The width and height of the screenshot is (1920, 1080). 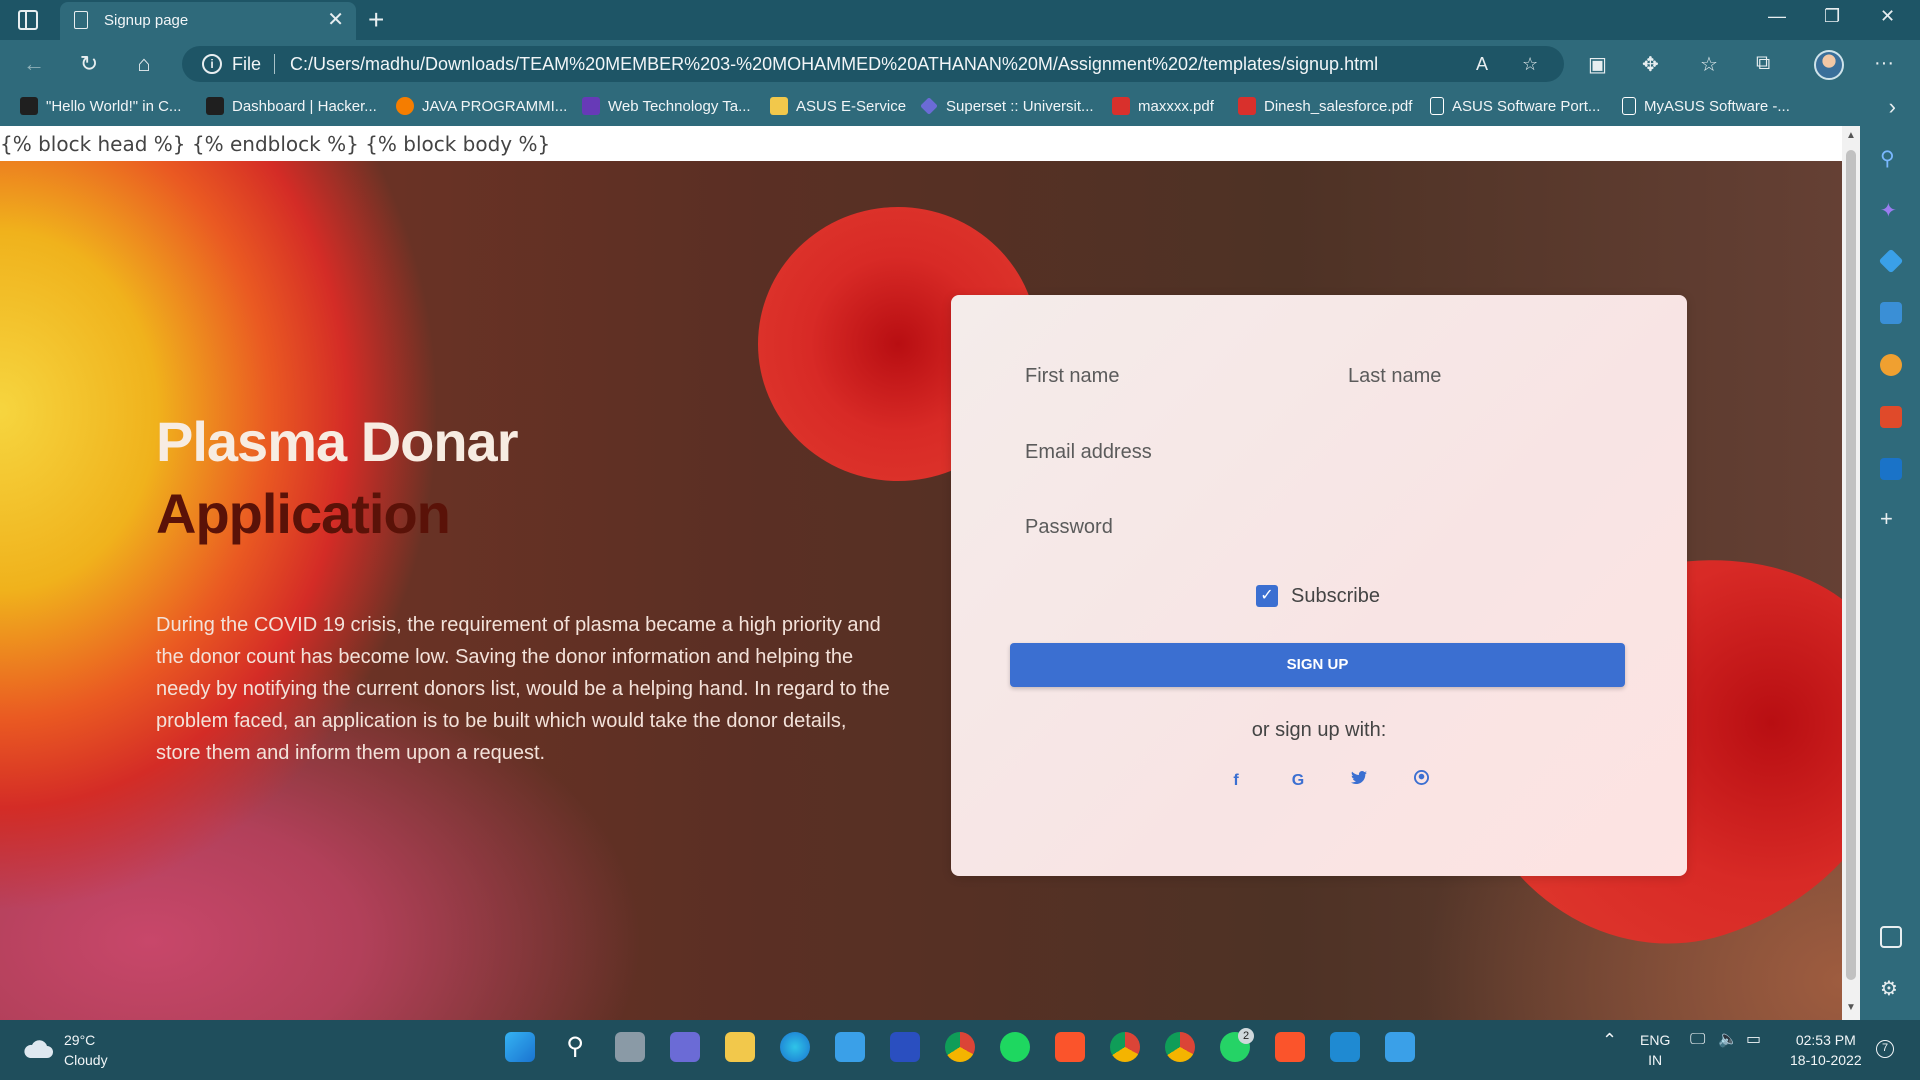 What do you see at coordinates (1088, 452) in the screenshot?
I see `email-field: Email address` at bounding box center [1088, 452].